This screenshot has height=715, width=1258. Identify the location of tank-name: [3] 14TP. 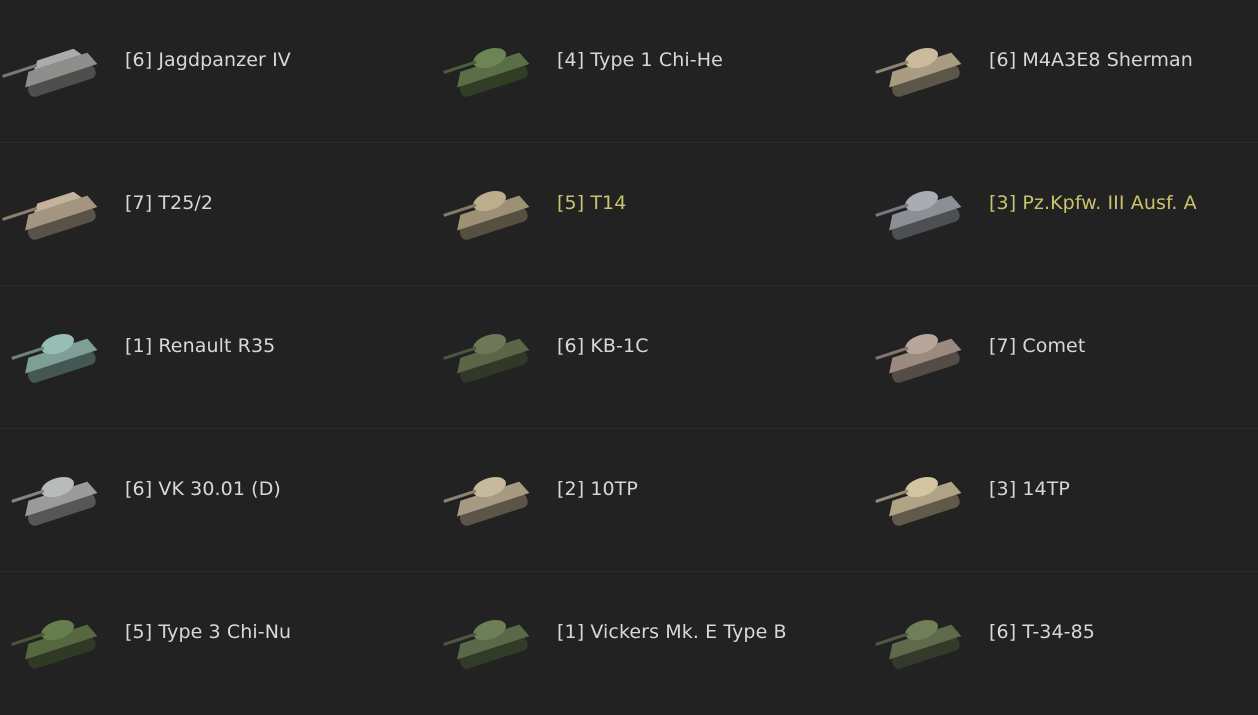
(1029, 489).